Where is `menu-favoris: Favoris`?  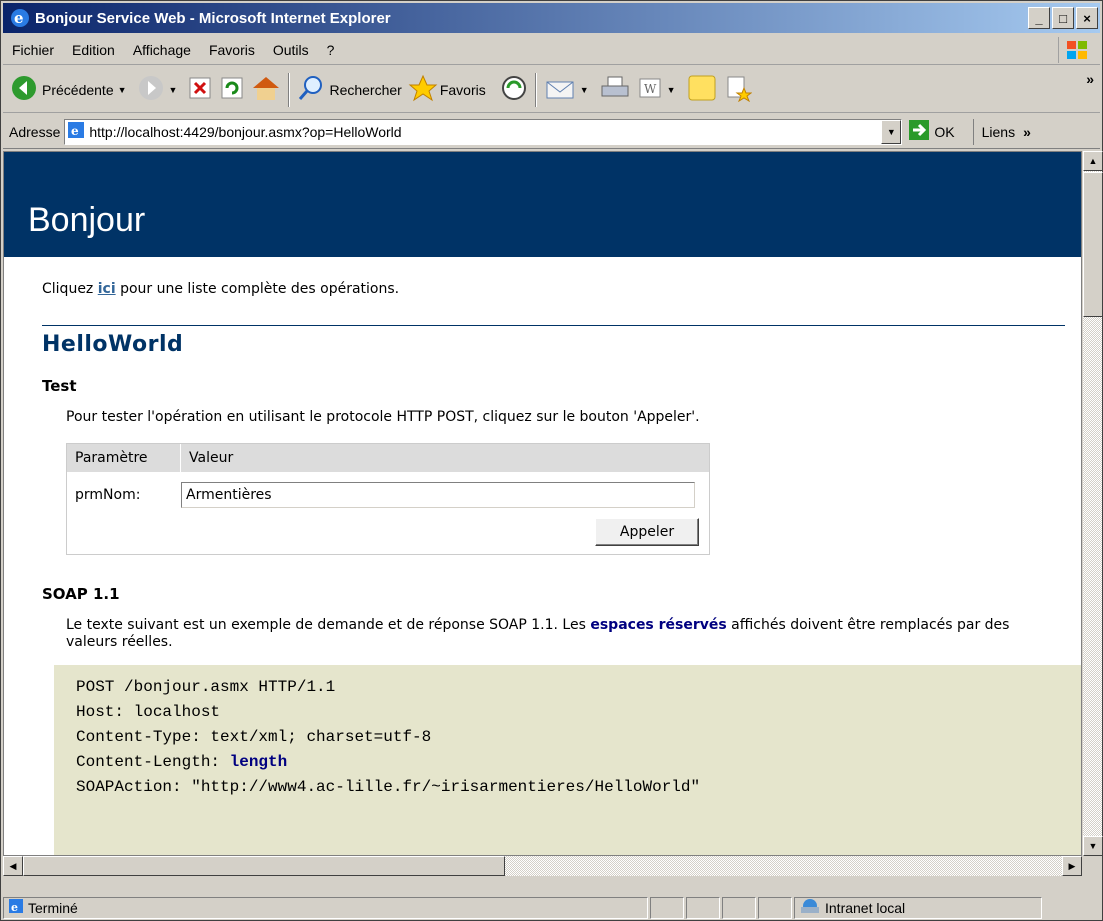 menu-favoris: Favoris is located at coordinates (232, 50).